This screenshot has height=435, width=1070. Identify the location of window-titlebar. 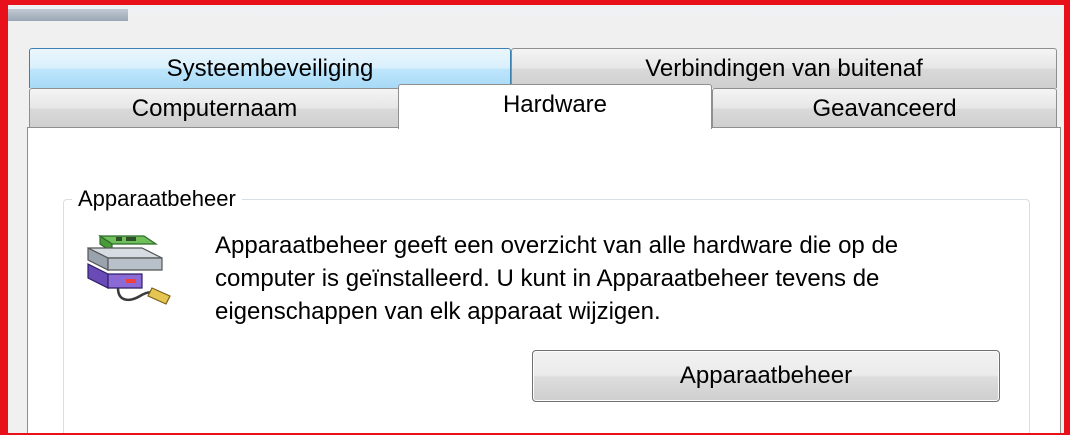
(536, 14).